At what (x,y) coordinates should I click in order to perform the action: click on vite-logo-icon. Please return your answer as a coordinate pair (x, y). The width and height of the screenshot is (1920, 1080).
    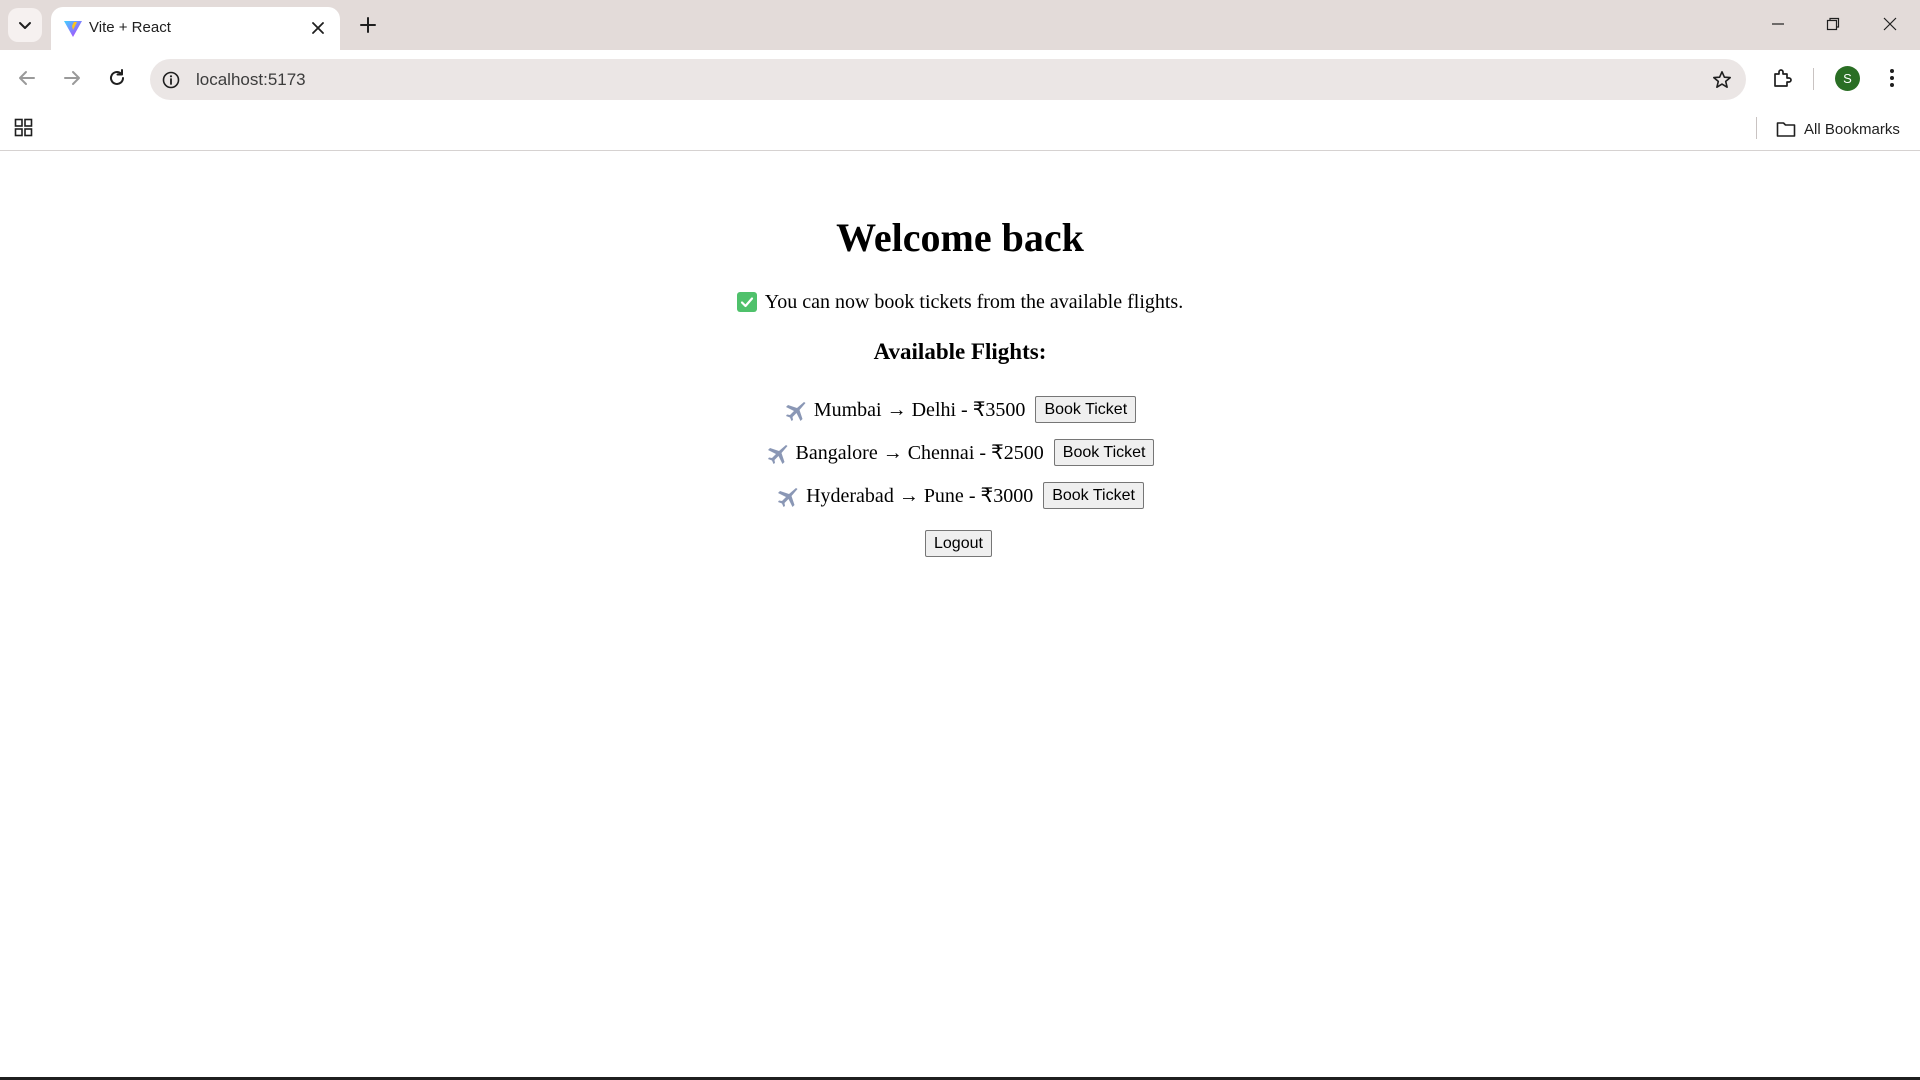
    Looking at the image, I should click on (73, 29).